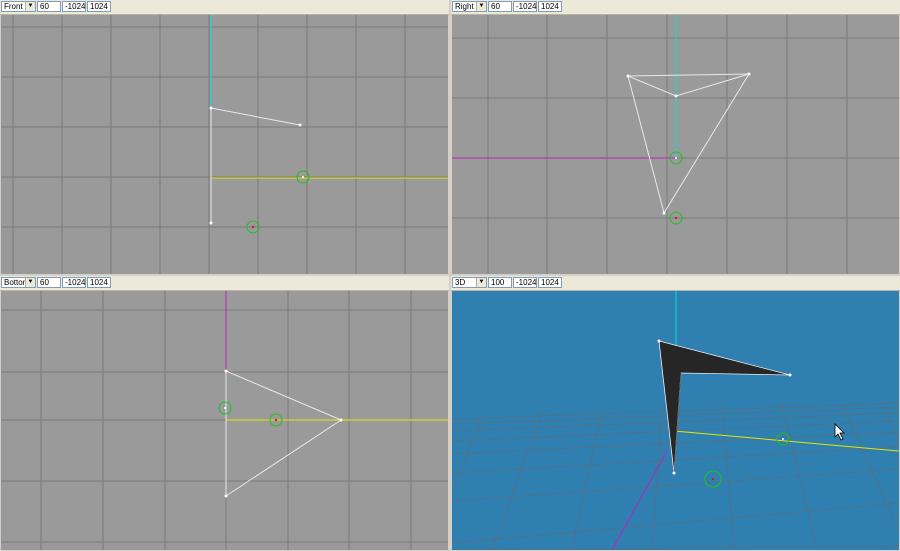 This screenshot has height=551, width=900. I want to click on view-select-label: Front, so click(13, 6).